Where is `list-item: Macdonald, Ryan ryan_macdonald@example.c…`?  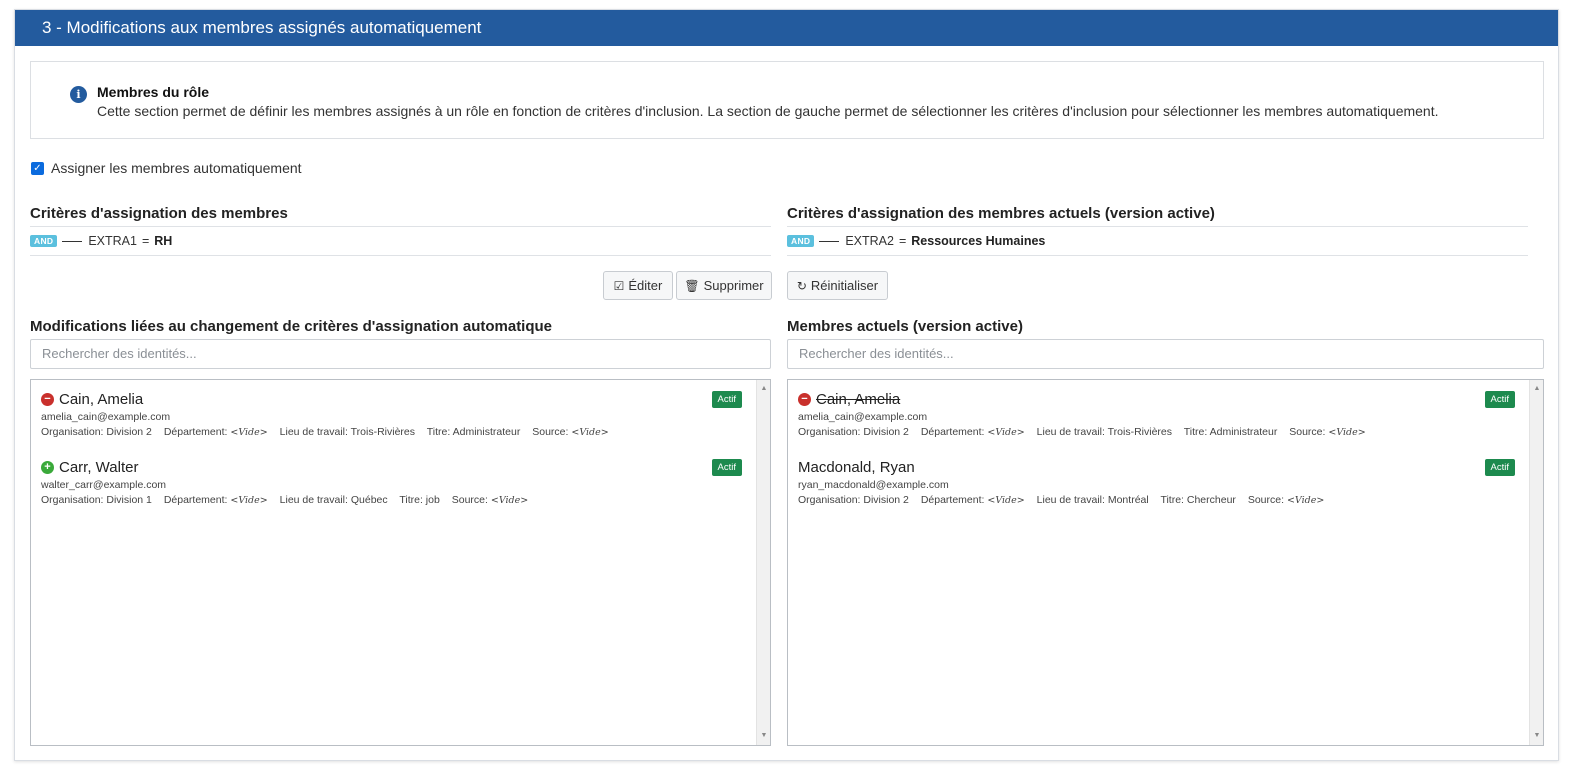 list-item: Macdonald, Ryan ryan_macdonald@example.c… is located at coordinates (1156, 489).